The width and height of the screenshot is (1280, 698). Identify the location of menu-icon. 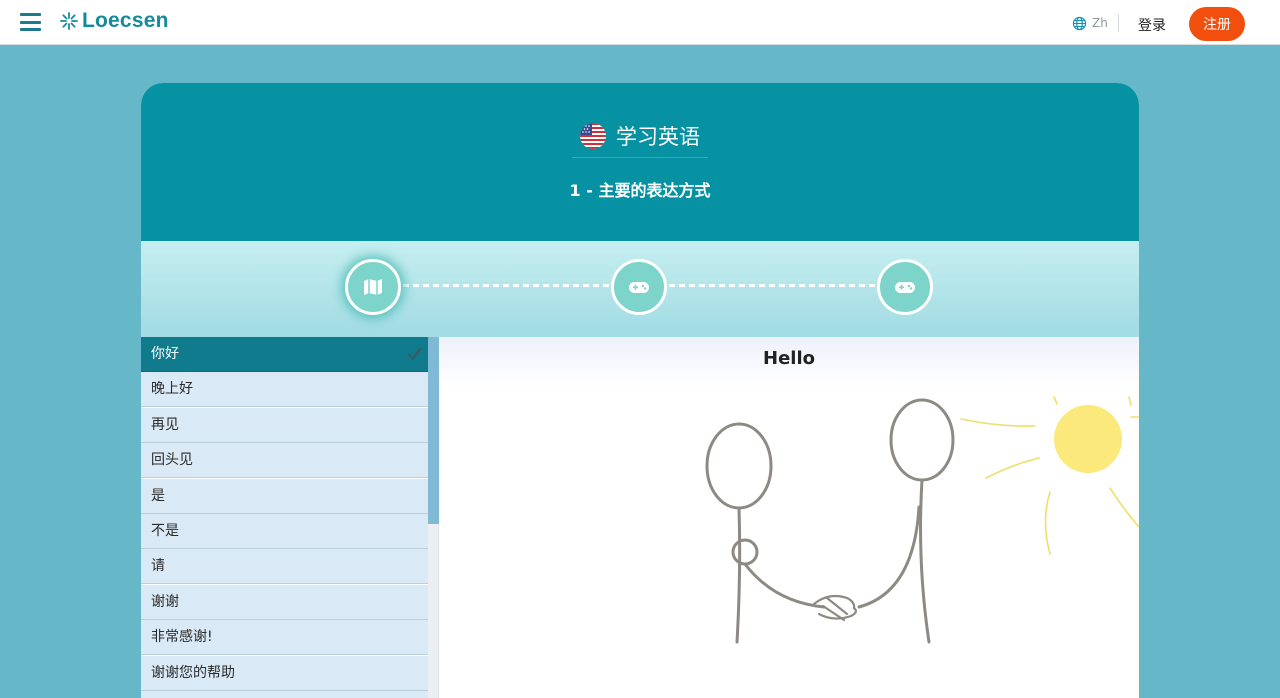
(30, 22).